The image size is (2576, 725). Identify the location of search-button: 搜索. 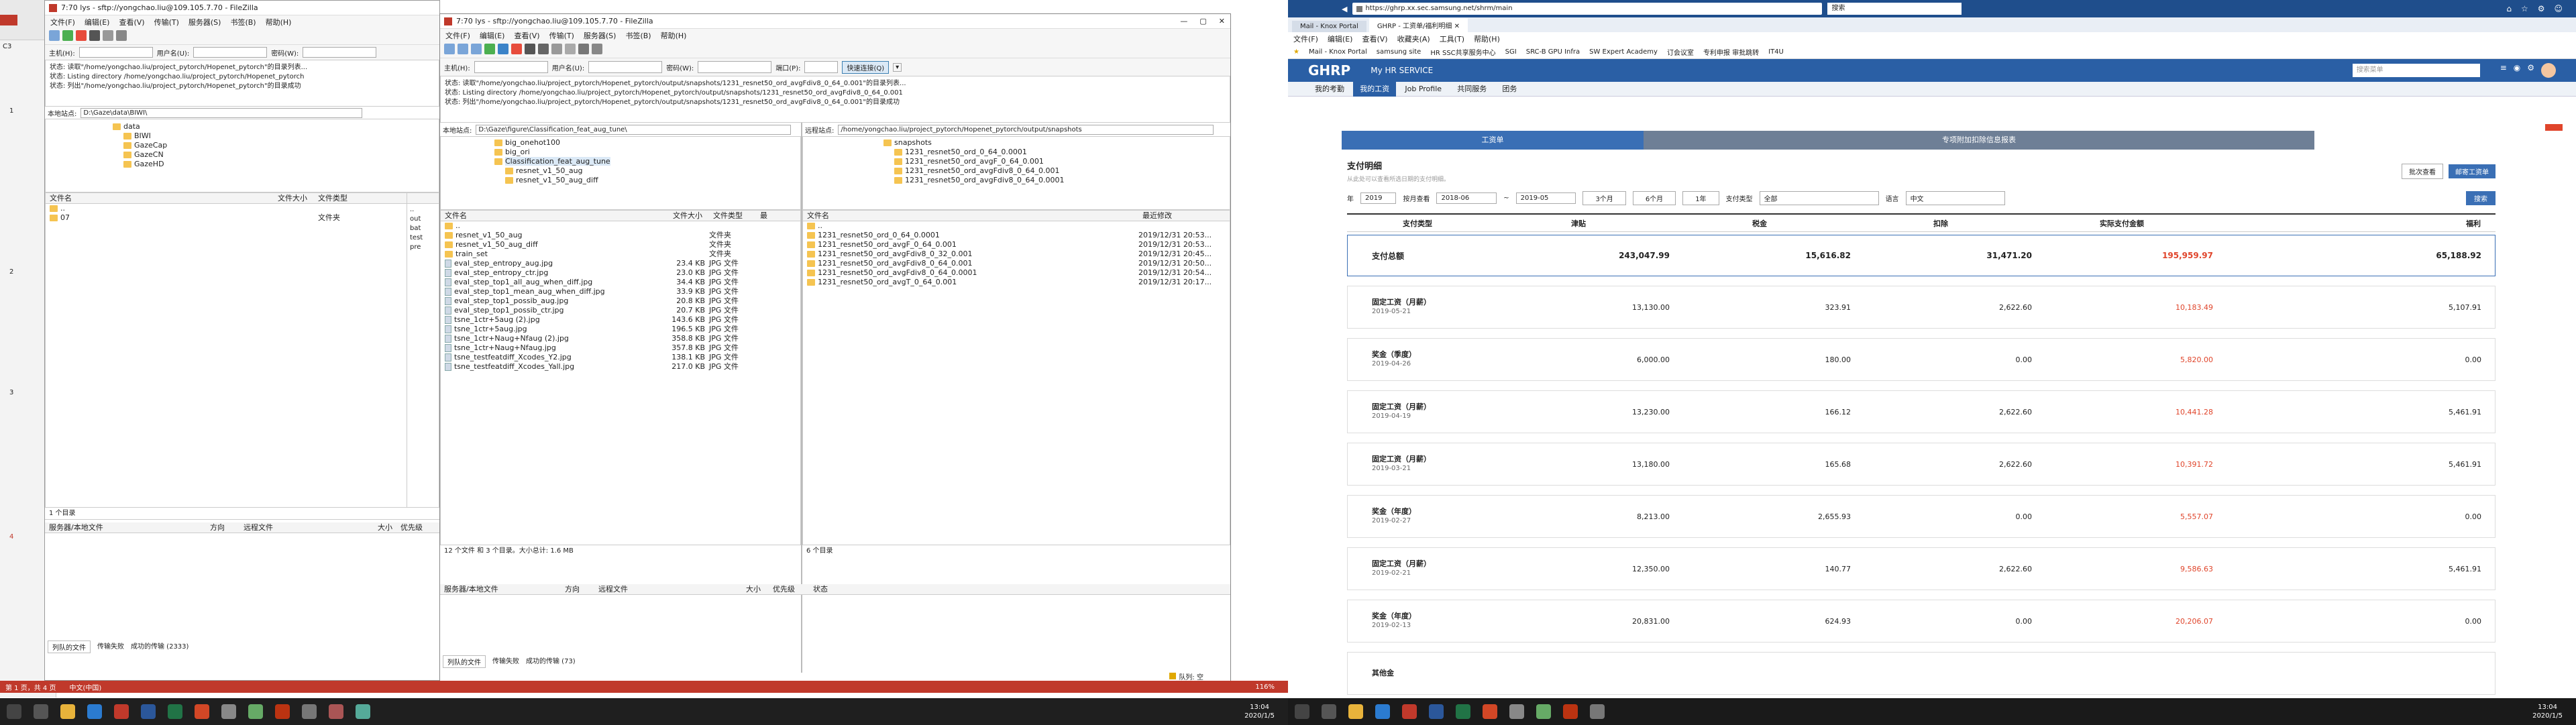
(2481, 198).